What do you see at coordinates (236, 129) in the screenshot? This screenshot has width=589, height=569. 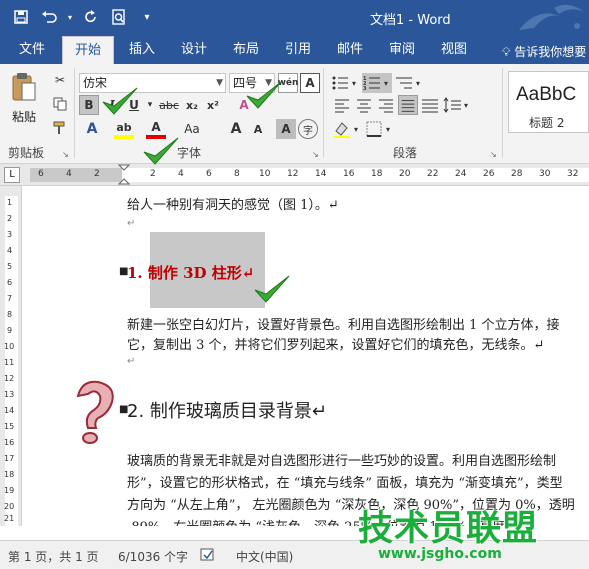 I see `grow-font-button: A` at bounding box center [236, 129].